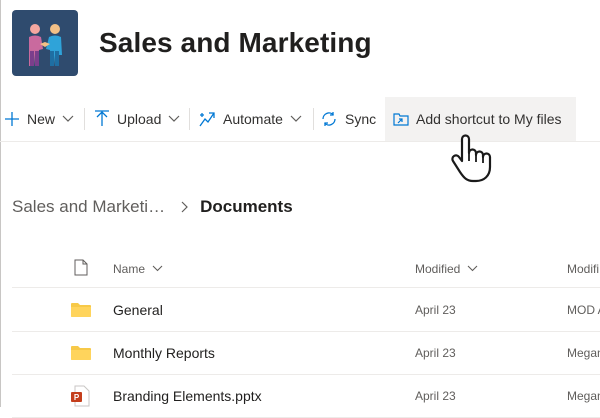  What do you see at coordinates (253, 119) in the screenshot?
I see `automate-label: Automate` at bounding box center [253, 119].